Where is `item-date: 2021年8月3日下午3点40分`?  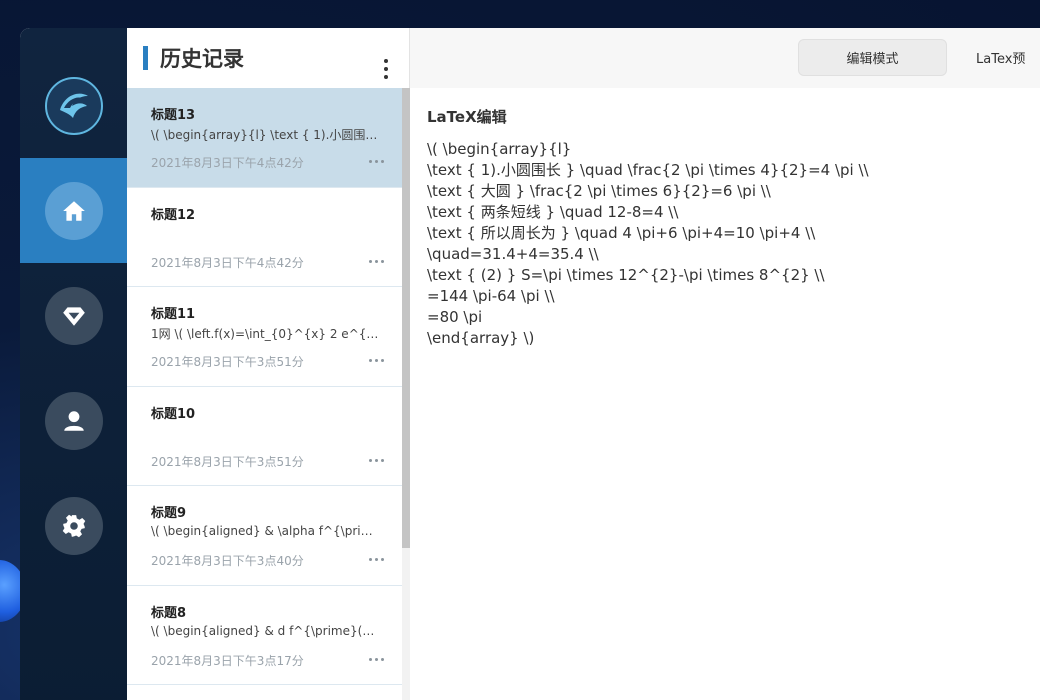
item-date: 2021年8月3日下午3点40分 is located at coordinates (227, 561).